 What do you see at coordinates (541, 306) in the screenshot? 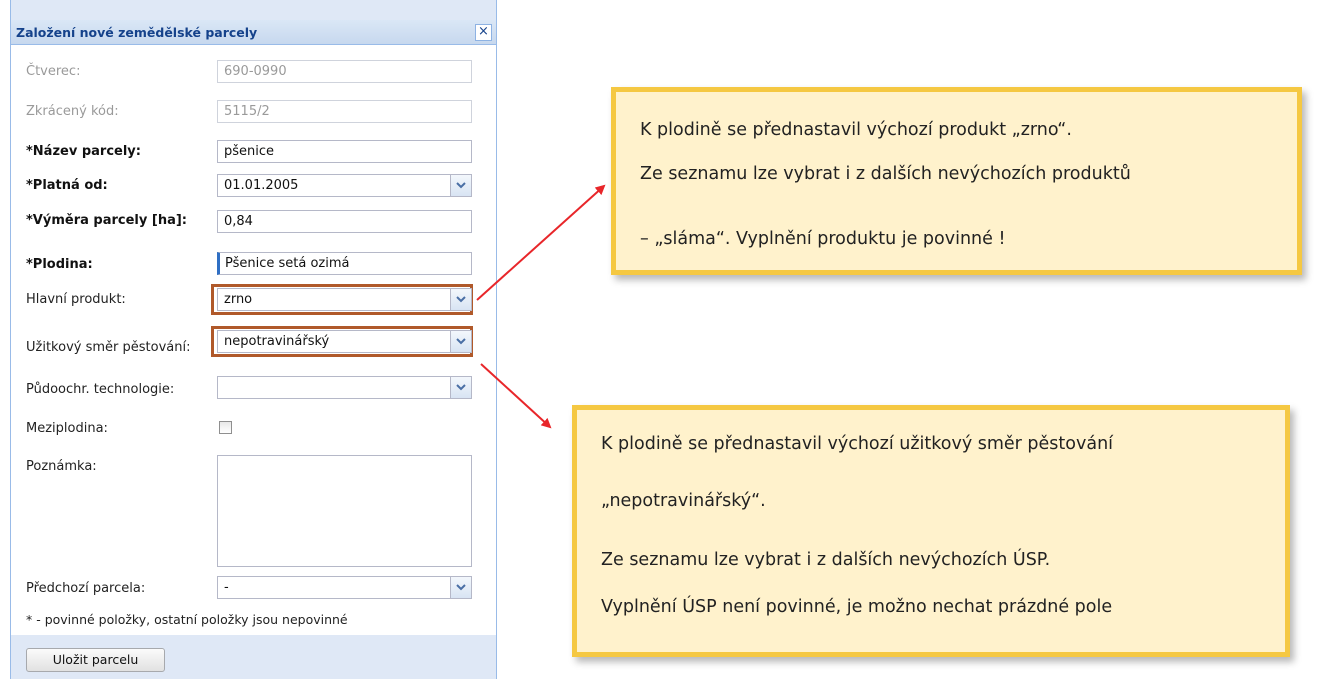
I see `arrows-overlay` at bounding box center [541, 306].